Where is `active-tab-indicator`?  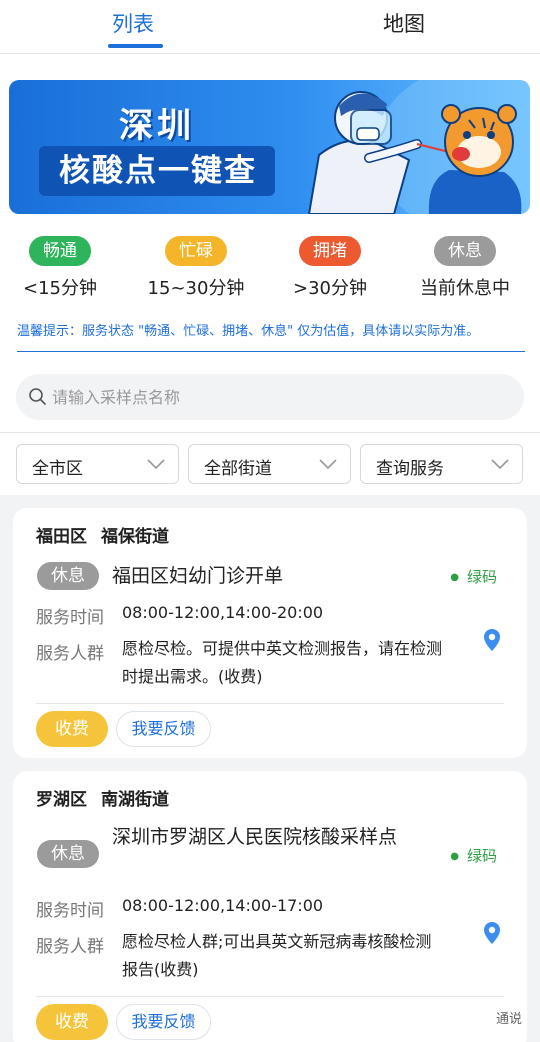 active-tab-indicator is located at coordinates (135, 46).